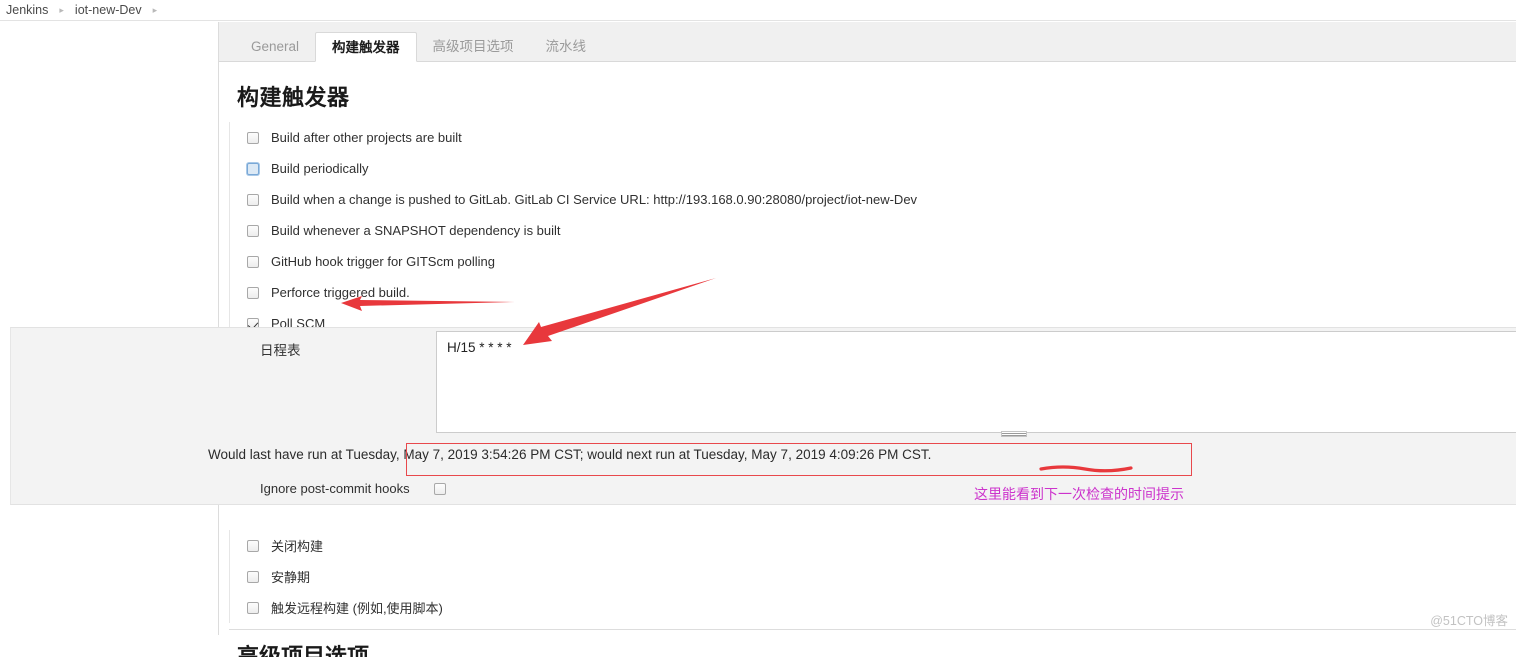 Image resolution: width=1516 pixels, height=657 pixels. Describe the element at coordinates (439, 488) in the screenshot. I see `checkbox-ignore-post-commit-hooks` at that location.